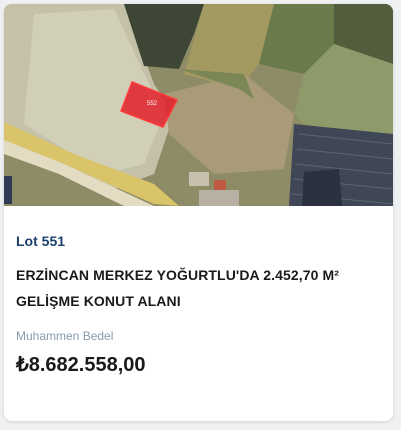 The image size is (401, 430). Describe the element at coordinates (152, 104) in the screenshot. I see `parcel-label: 552` at that location.